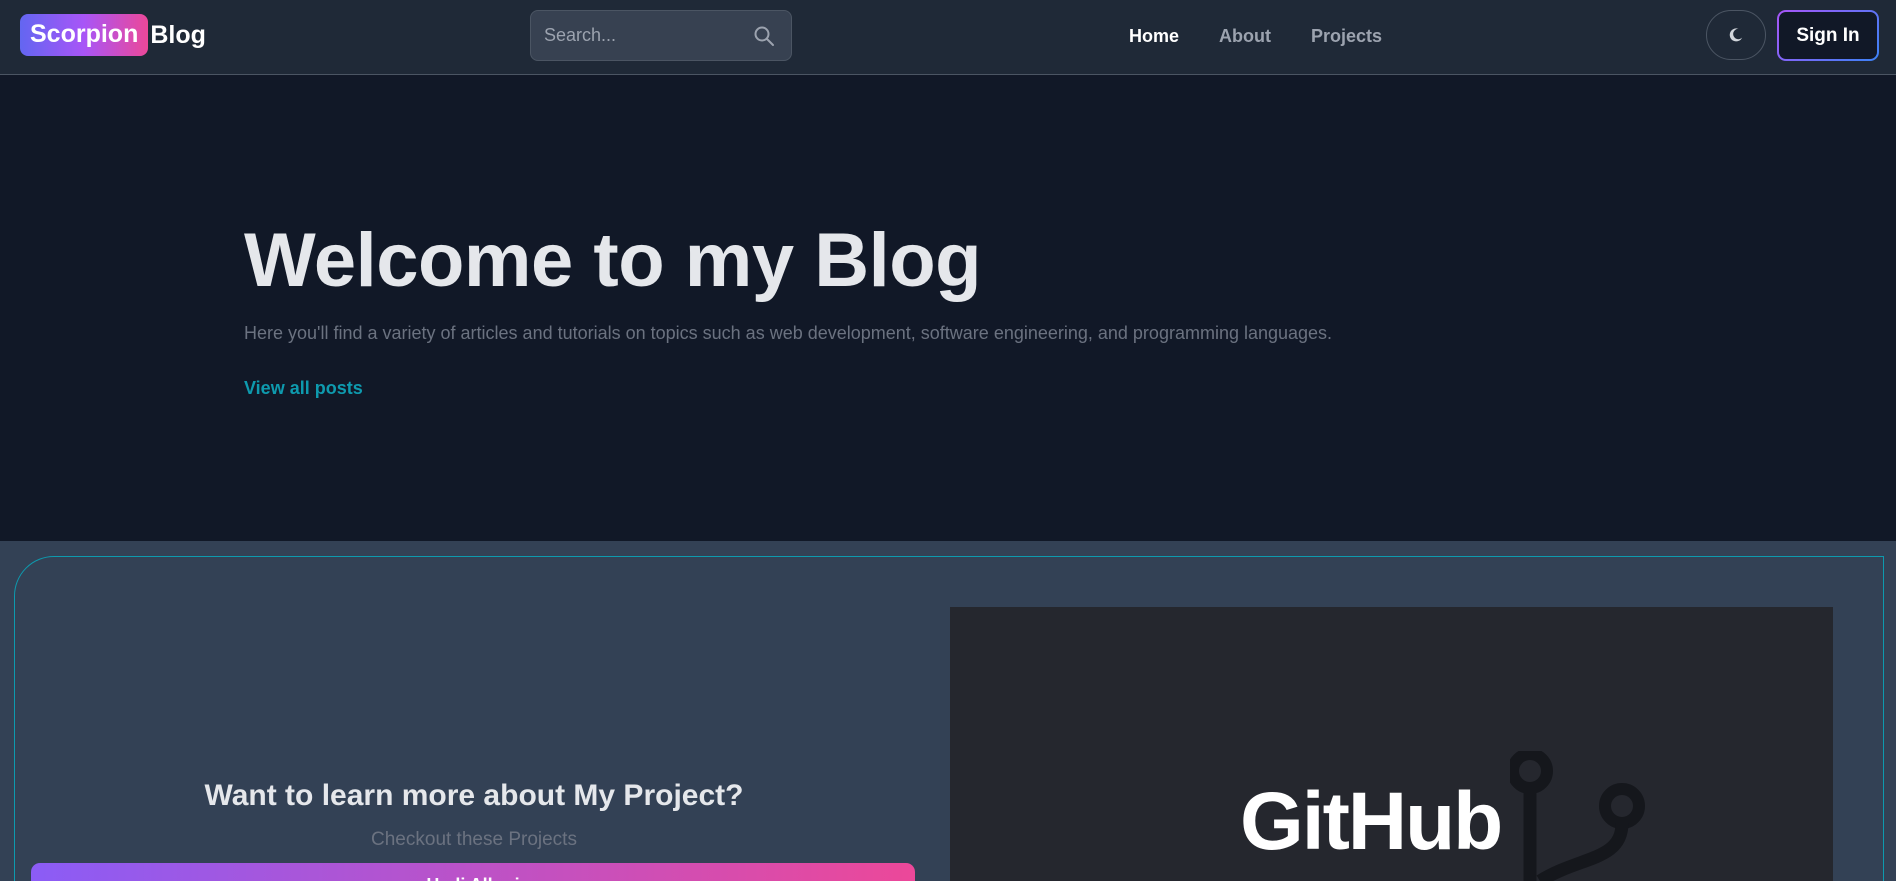  I want to click on github-image: GitHub, so click(1391, 744).